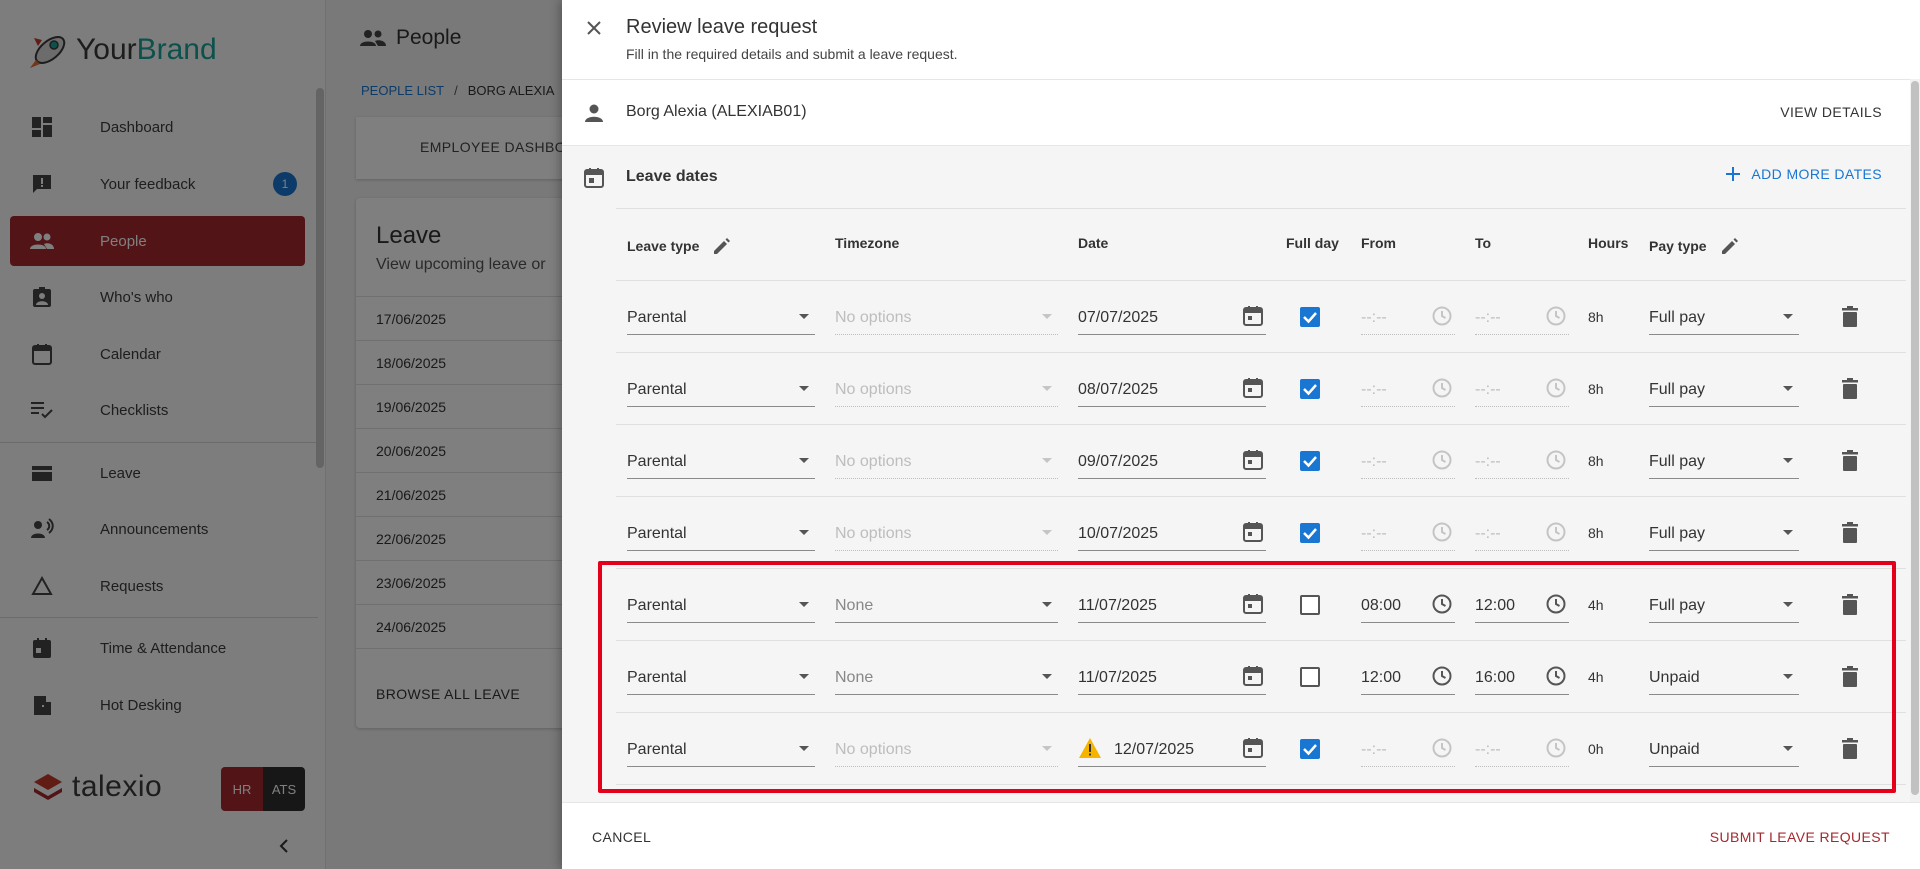  What do you see at coordinates (1816, 174) in the screenshot?
I see `add-more-dates-label: ADD MORE DATES` at bounding box center [1816, 174].